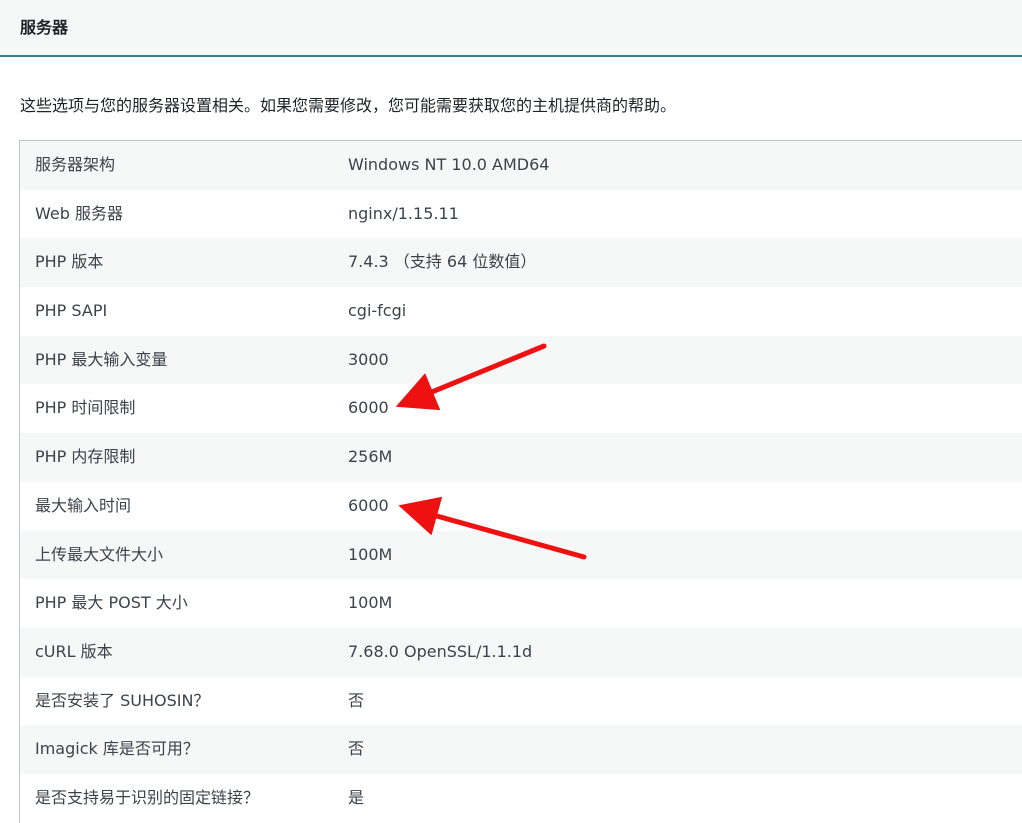  Describe the element at coordinates (122, 700) in the screenshot. I see `row-label: 是否安装了 SUHOSIN？` at that location.